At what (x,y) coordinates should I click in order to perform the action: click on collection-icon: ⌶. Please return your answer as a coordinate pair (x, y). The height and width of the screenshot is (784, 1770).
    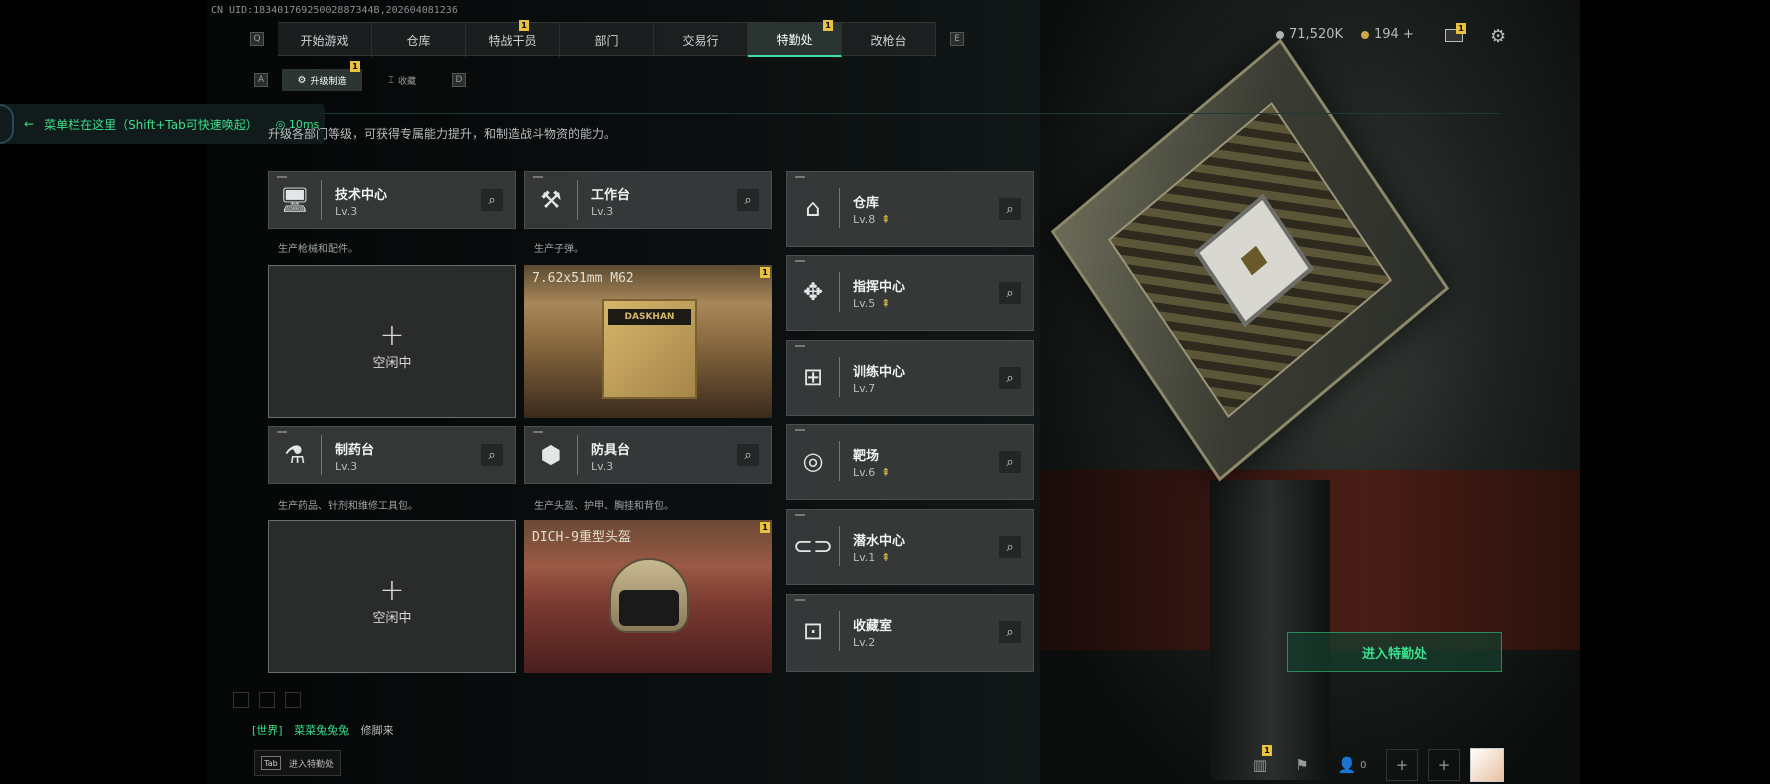
    Looking at the image, I should click on (390, 80).